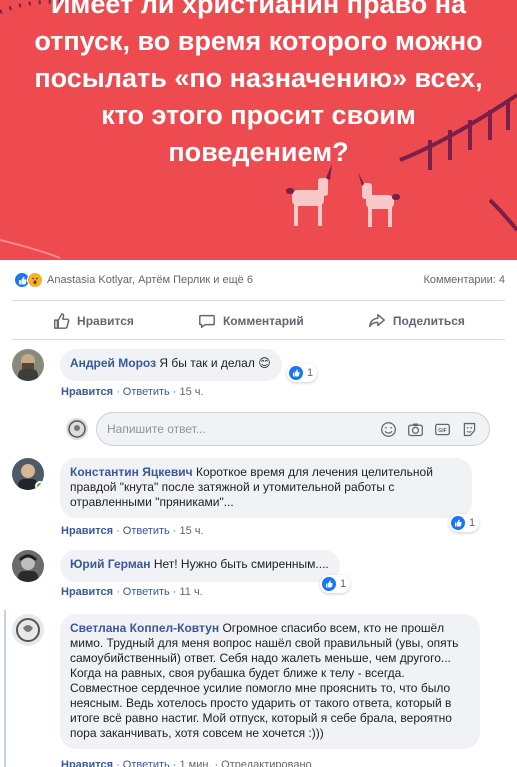 The image size is (517, 767). I want to click on reply-input-box: GIF, so click(293, 429).